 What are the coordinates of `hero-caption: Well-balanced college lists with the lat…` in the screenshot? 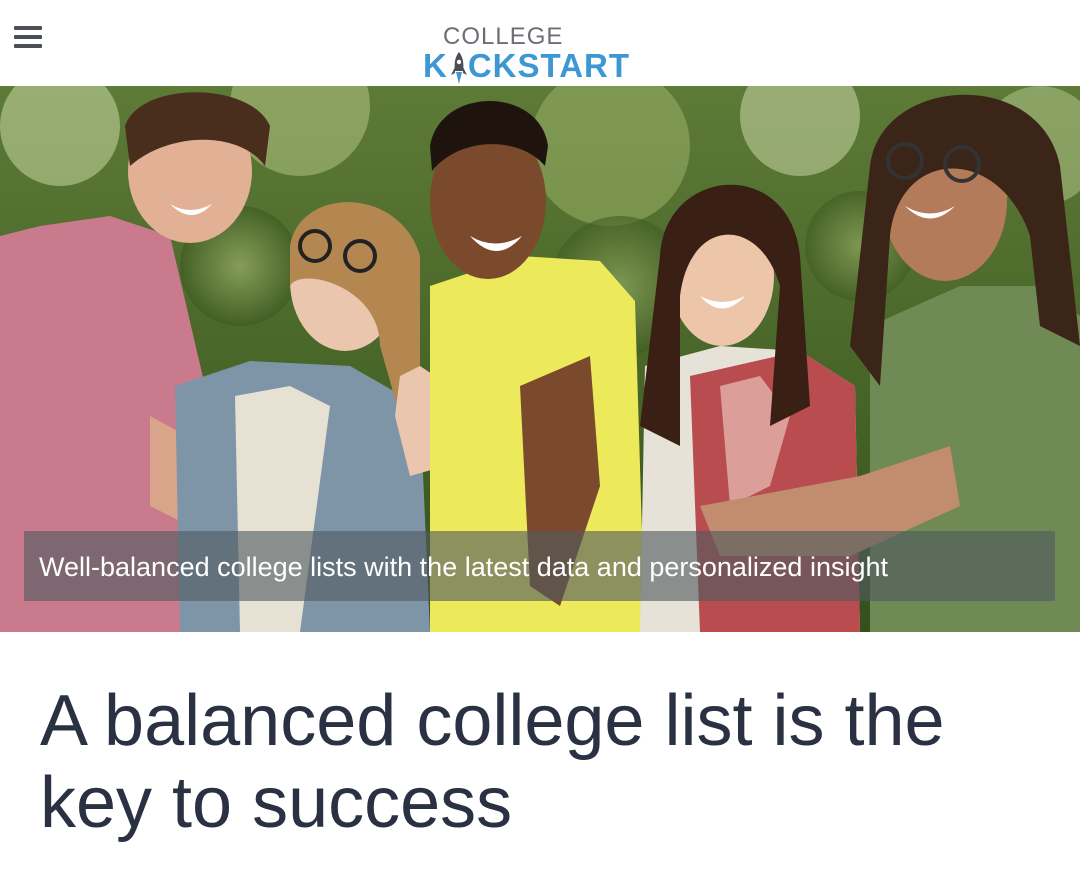 It's located at (463, 567).